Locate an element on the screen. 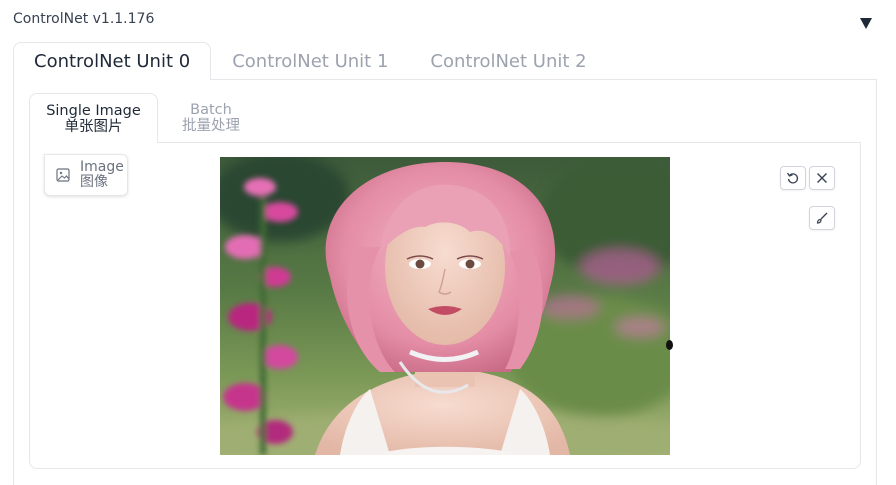 The image size is (896, 485). tab-label-zh: 批量处理 is located at coordinates (211, 126).